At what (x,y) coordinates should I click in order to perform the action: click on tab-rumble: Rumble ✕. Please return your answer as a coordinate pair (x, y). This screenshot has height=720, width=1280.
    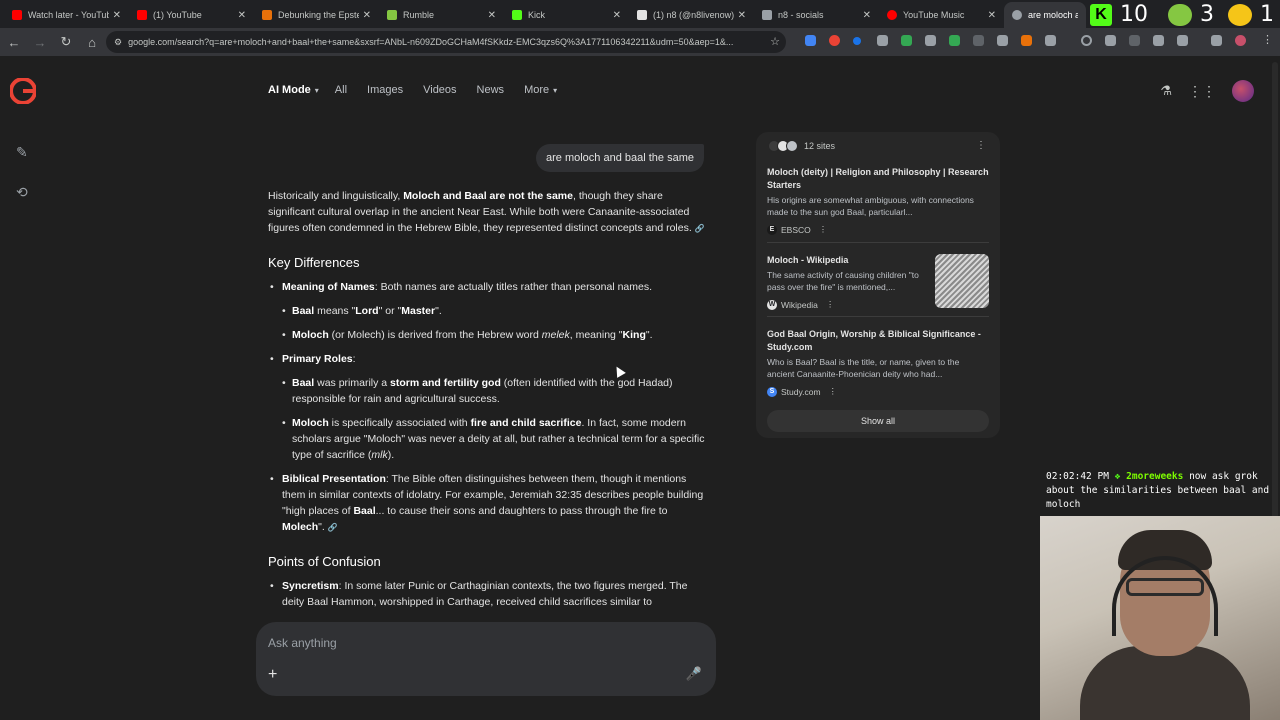
    Looking at the image, I should click on (441, 15).